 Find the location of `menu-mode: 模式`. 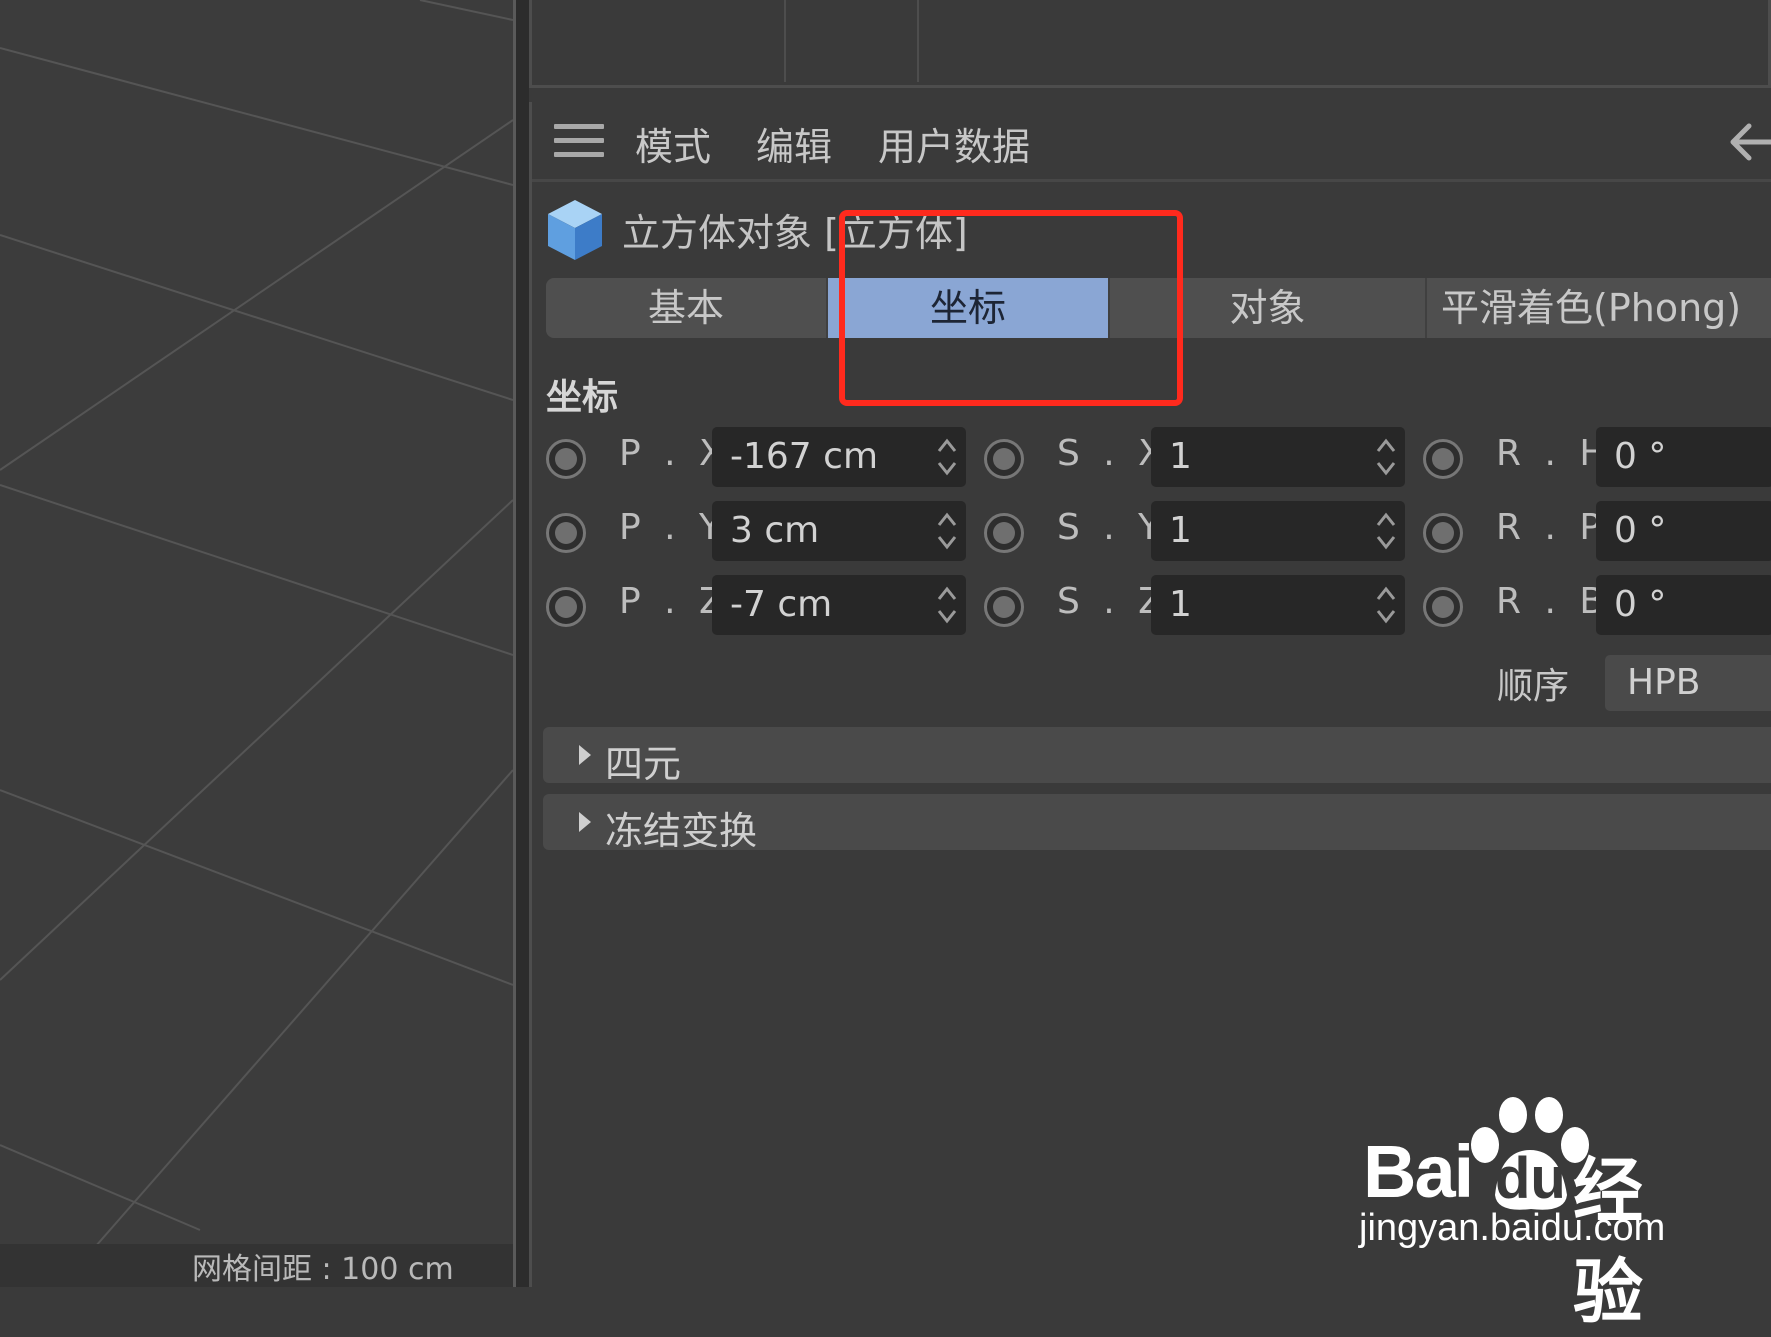

menu-mode: 模式 is located at coordinates (673, 143).